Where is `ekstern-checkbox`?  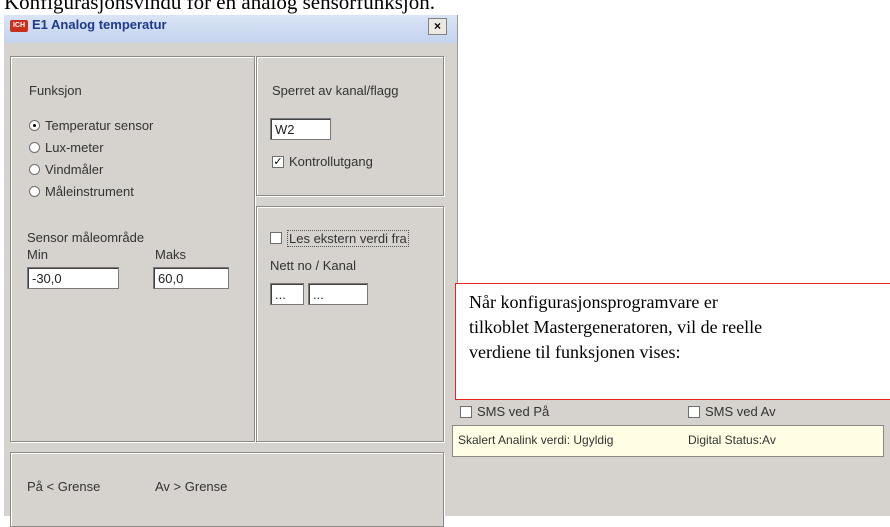
ekstern-checkbox is located at coordinates (276, 238).